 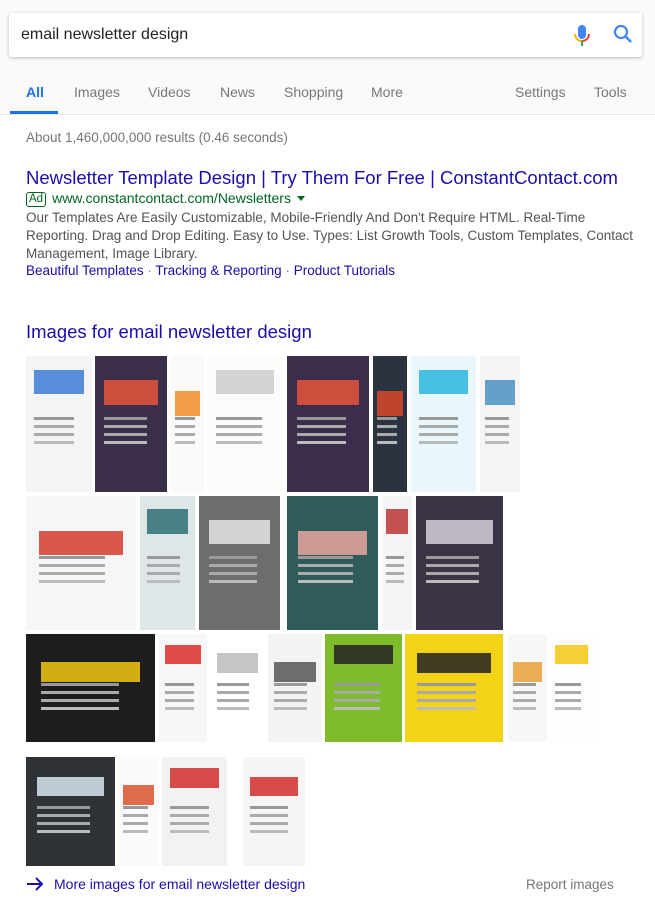 What do you see at coordinates (281, 35) in the screenshot?
I see `search-input` at bounding box center [281, 35].